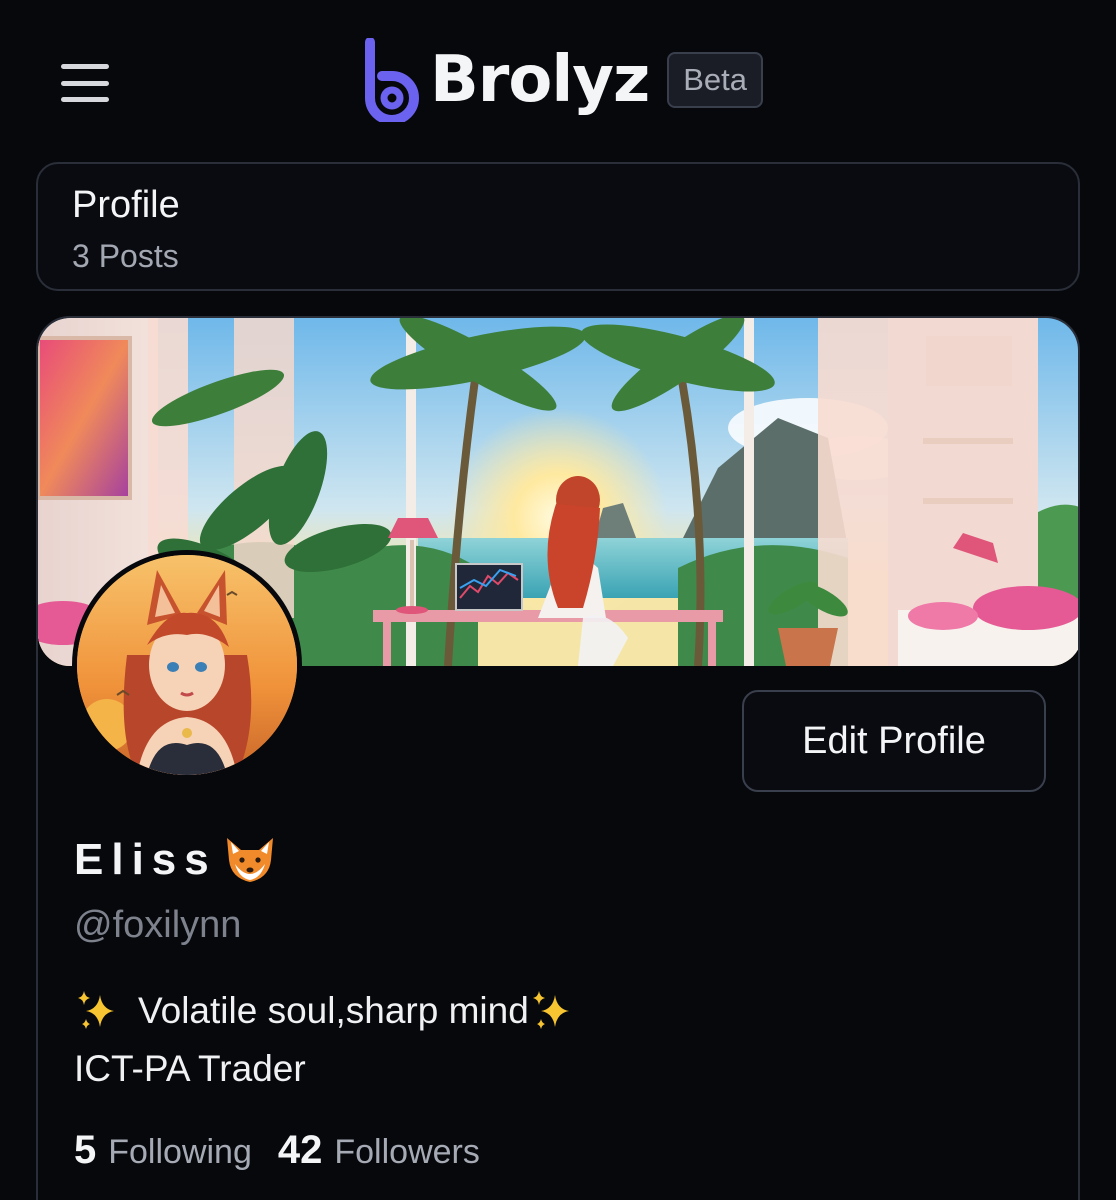 The width and height of the screenshot is (1116, 1200). Describe the element at coordinates (558, 226) in the screenshot. I see `profile-header-card: Profile 3 Posts` at that location.